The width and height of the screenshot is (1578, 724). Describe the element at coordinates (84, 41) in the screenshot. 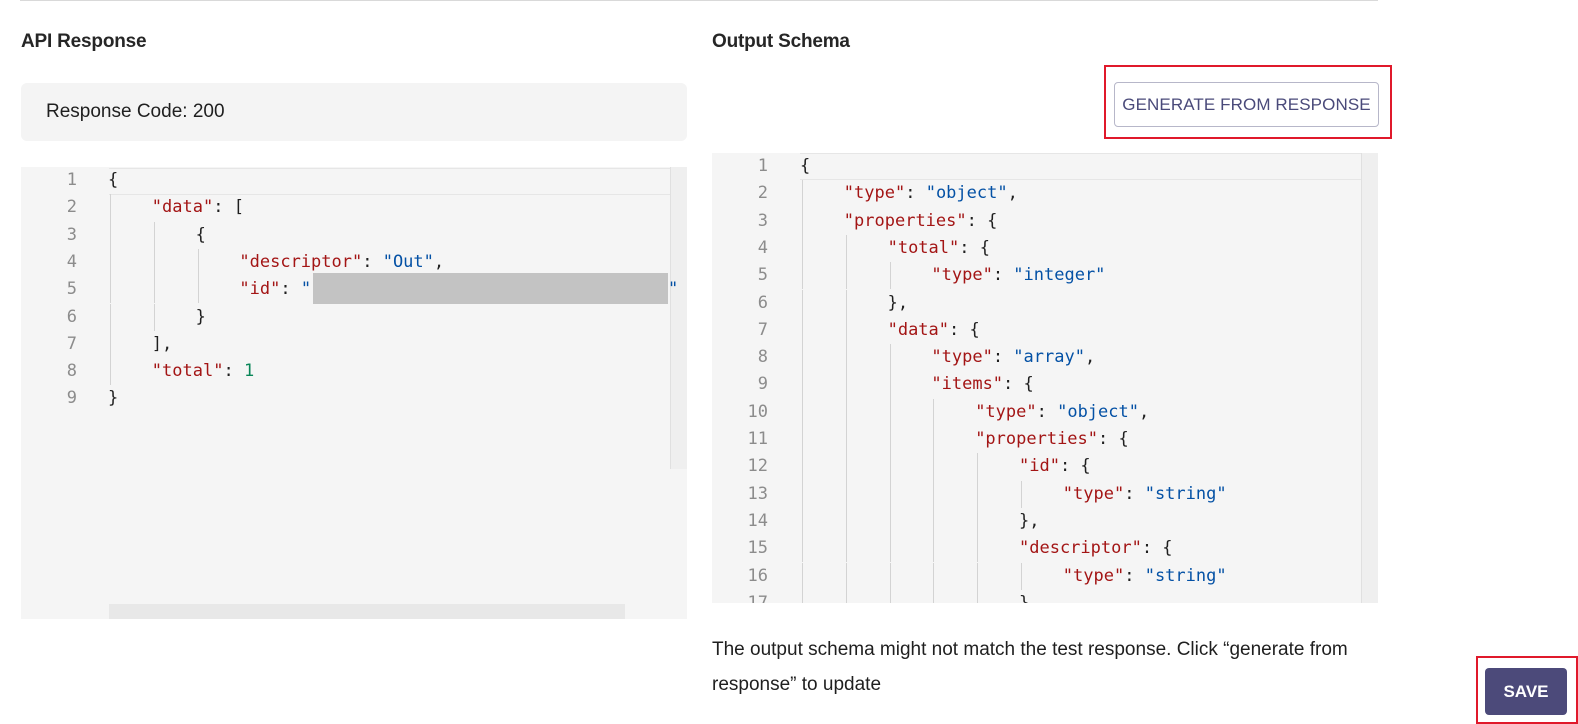

I see `api-response-title: API Response` at that location.